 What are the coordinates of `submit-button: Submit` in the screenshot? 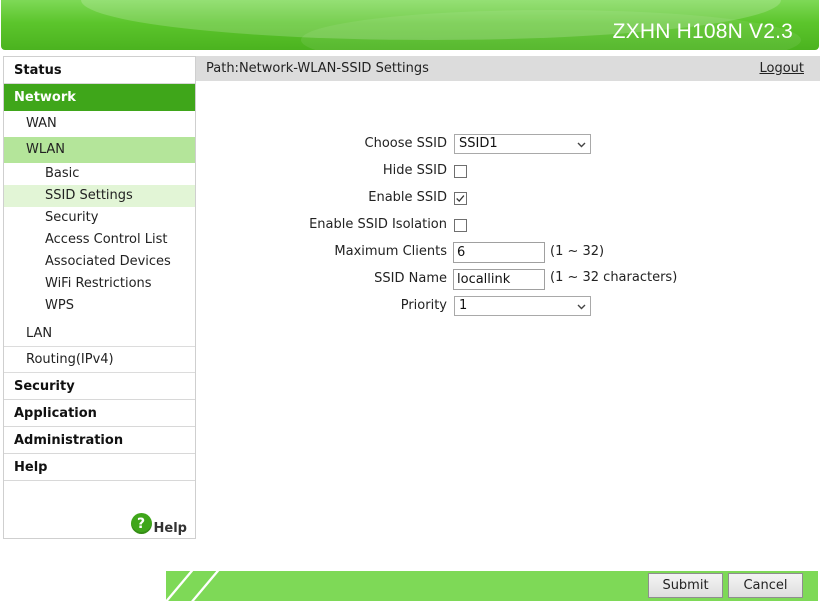 It's located at (685, 585).